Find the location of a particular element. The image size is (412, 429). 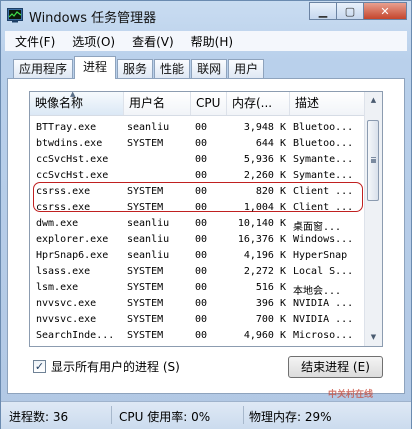

watermark-logo: 中关村在线 is located at coordinates (351, 395).